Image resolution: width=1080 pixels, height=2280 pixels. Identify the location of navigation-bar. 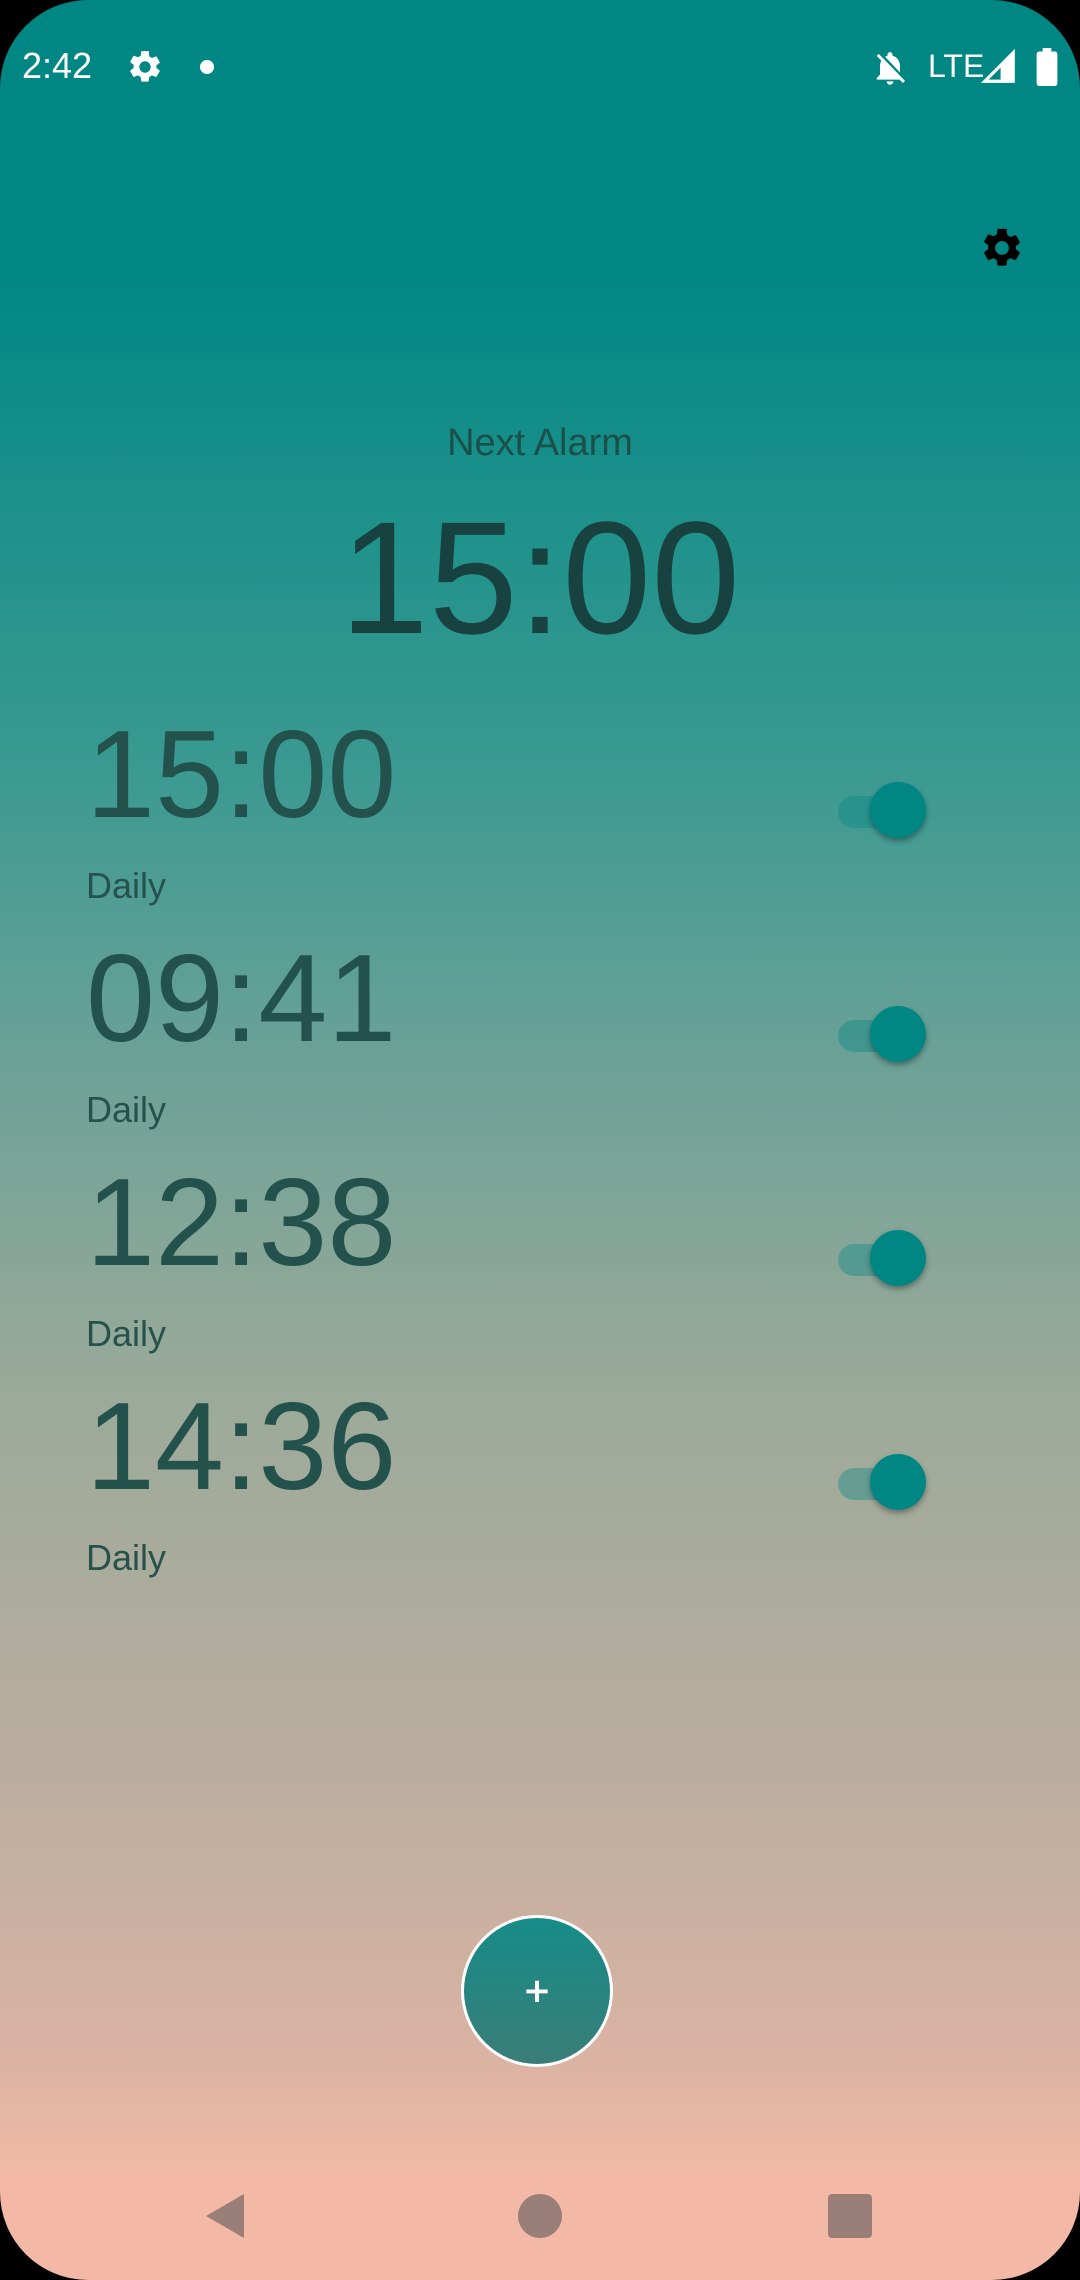
(540, 2220).